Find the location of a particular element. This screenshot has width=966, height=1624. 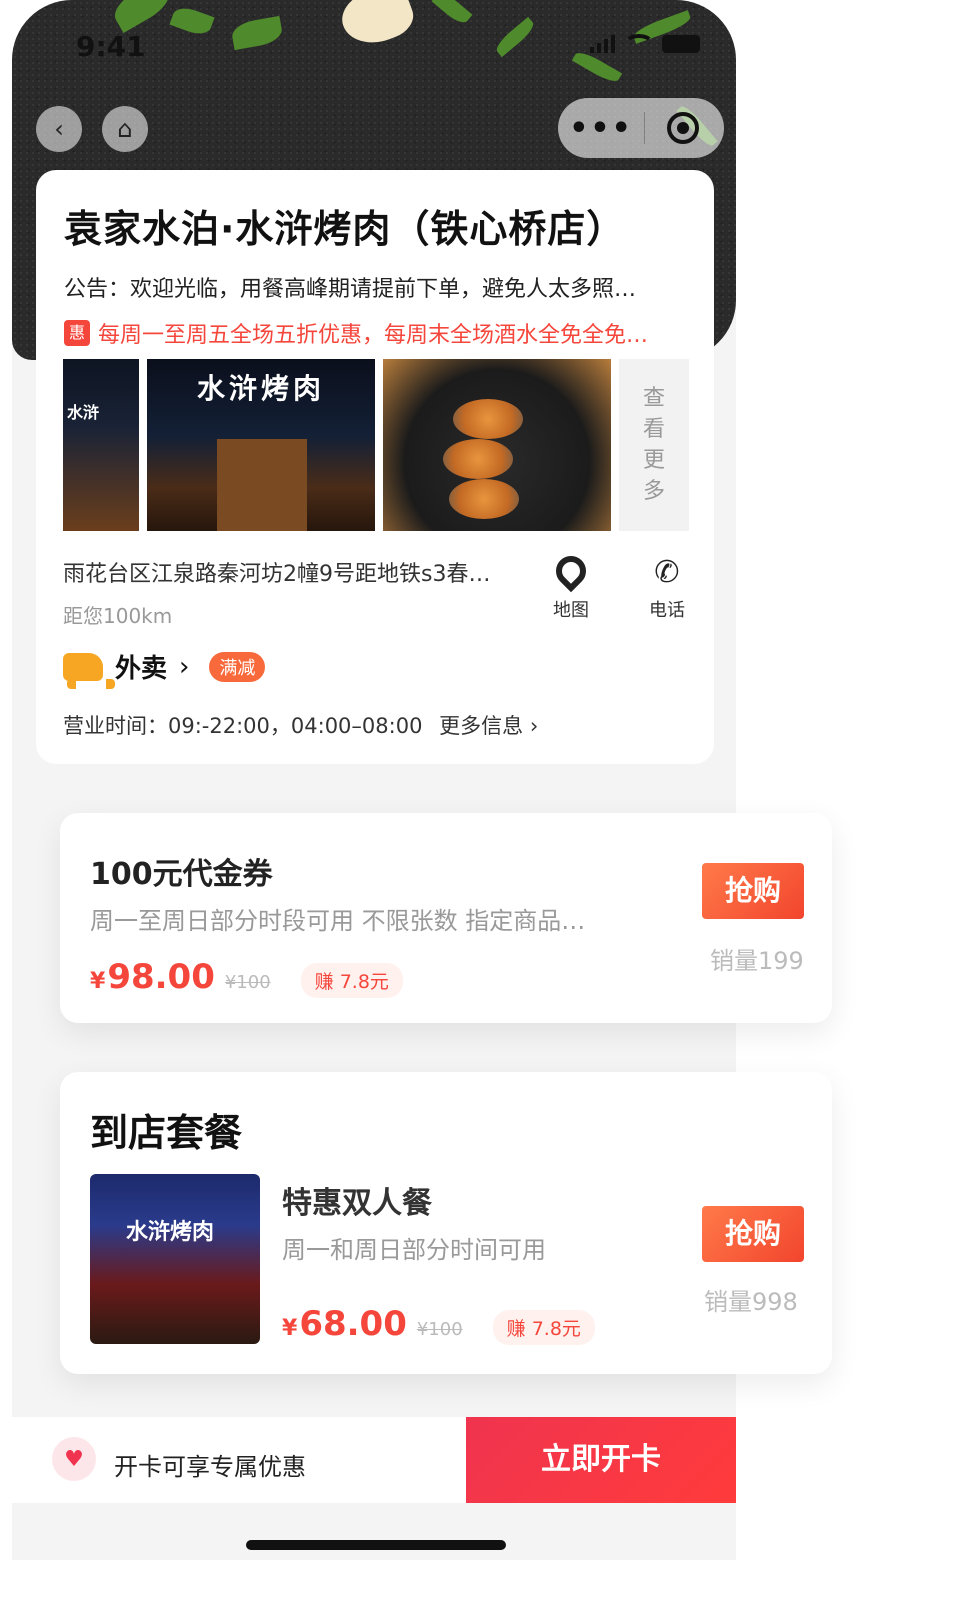

open-card-button: 立即开卡 is located at coordinates (601, 1460).